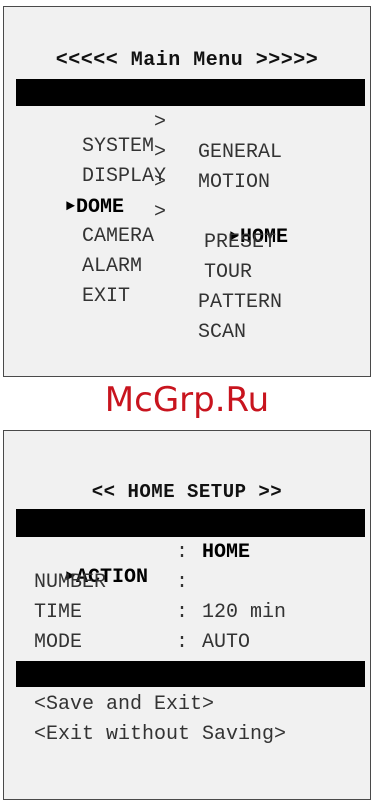  I want to click on menu-item-label: EXIT, so click(106, 296).